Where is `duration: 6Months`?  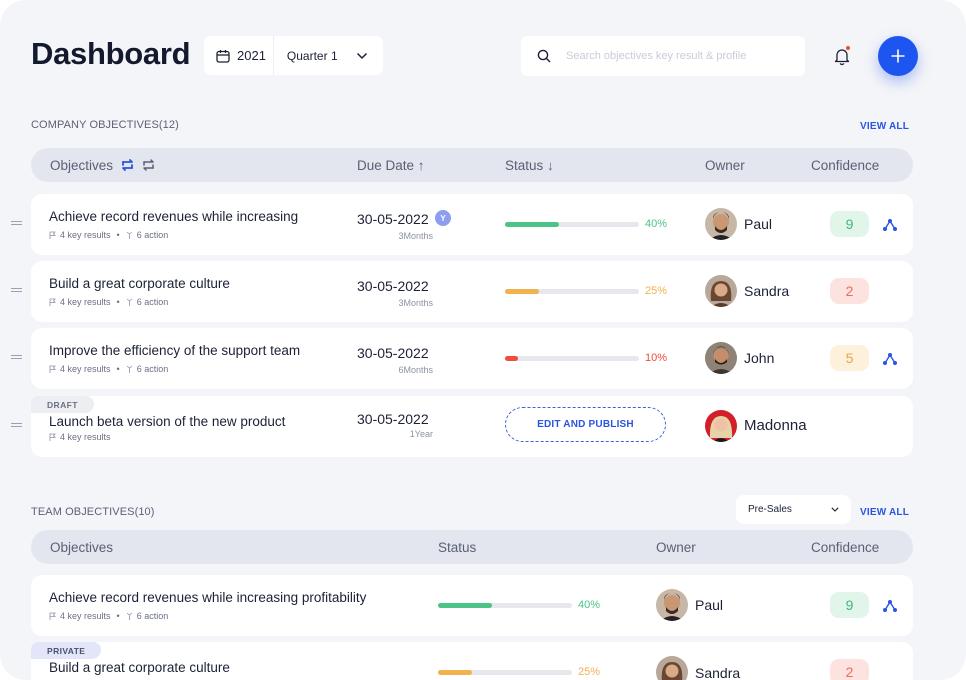
duration: 6Months is located at coordinates (415, 370).